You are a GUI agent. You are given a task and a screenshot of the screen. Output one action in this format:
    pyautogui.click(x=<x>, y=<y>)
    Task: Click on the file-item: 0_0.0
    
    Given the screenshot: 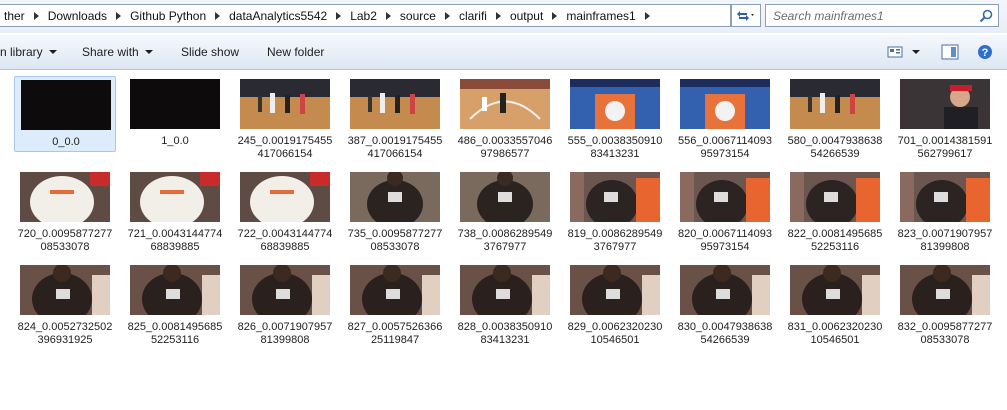 What is the action you would take?
    pyautogui.click(x=65, y=114)
    